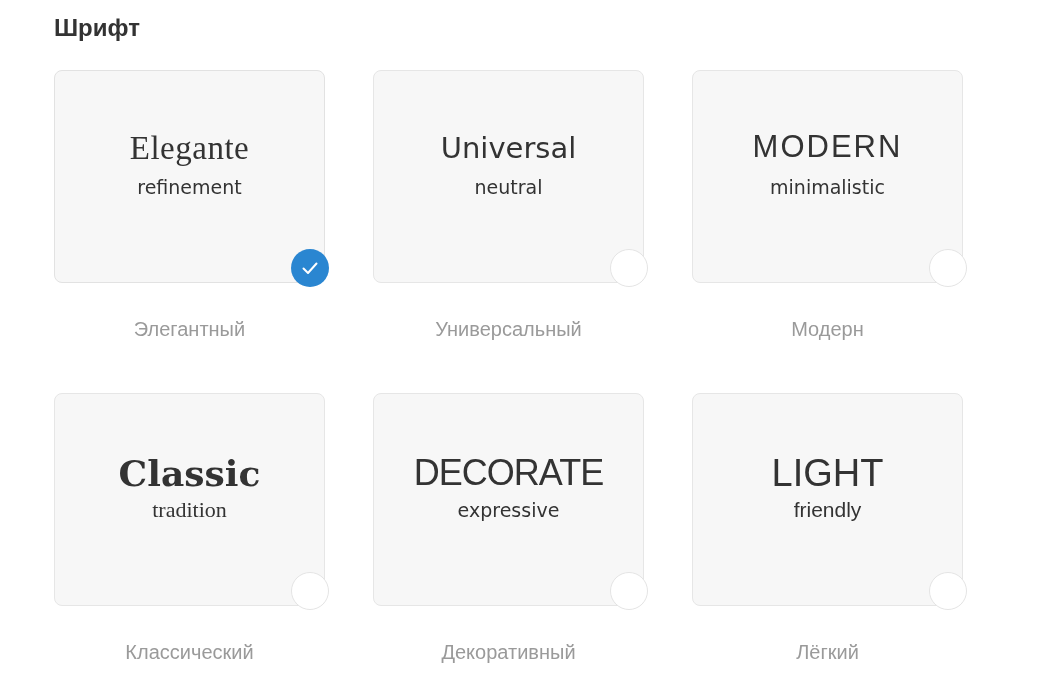  What do you see at coordinates (508, 148) in the screenshot?
I see `font-sample-text: Universal` at bounding box center [508, 148].